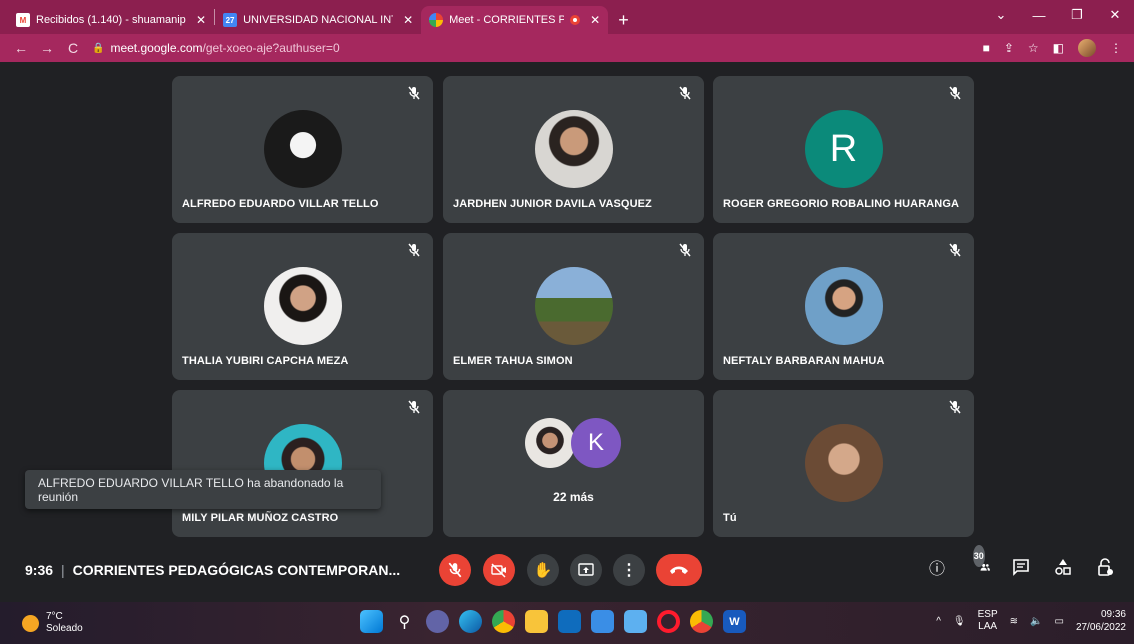  Describe the element at coordinates (596, 443) in the screenshot. I see `participant-avatar-letter: K` at that location.